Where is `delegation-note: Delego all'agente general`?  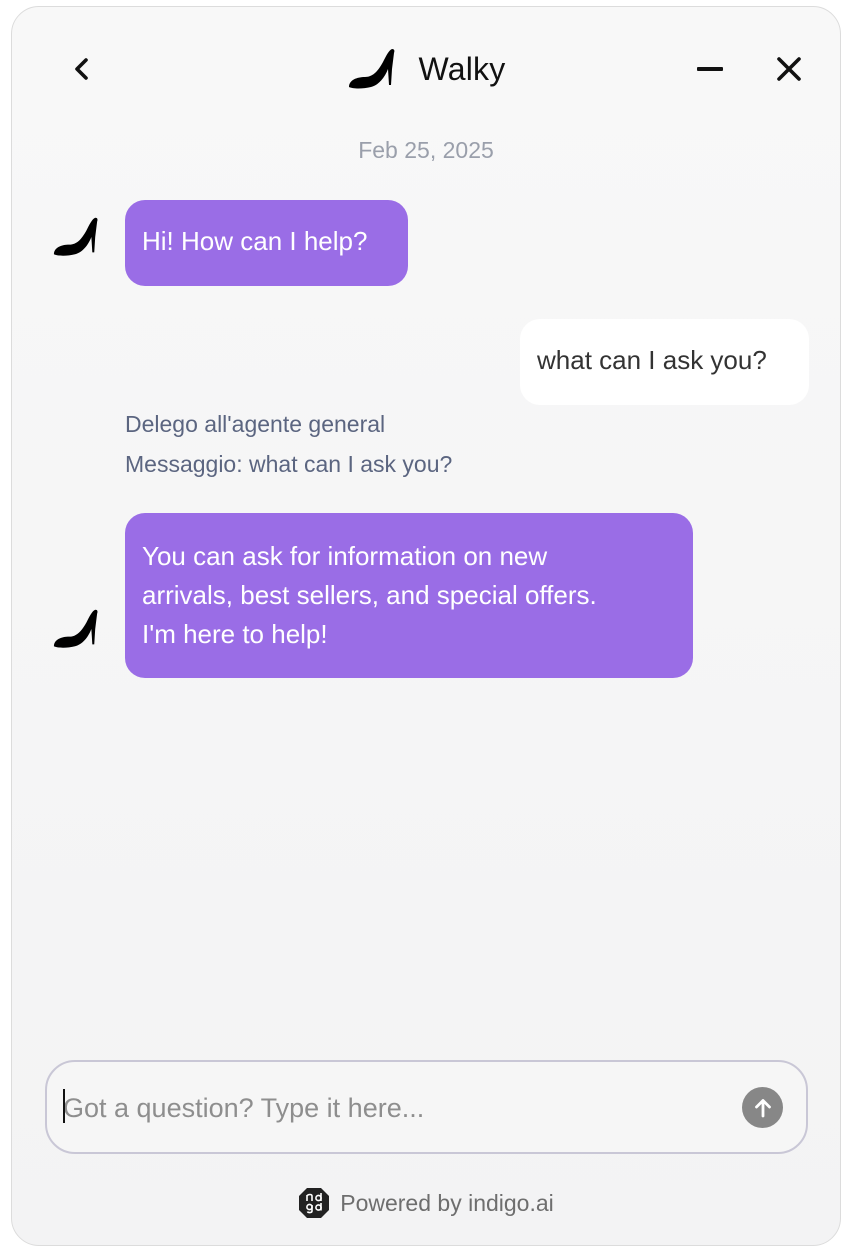
delegation-note: Delego all'agente general is located at coordinates (255, 424).